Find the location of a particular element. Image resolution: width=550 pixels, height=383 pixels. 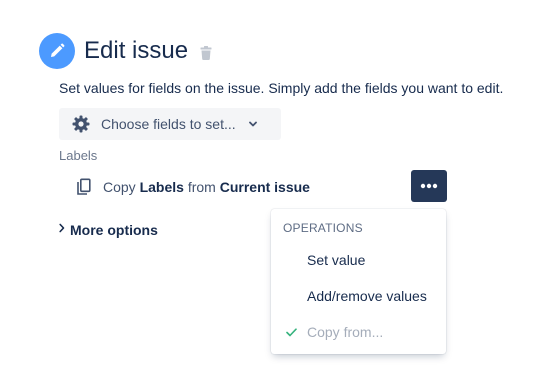

copy-icon is located at coordinates (84, 187).